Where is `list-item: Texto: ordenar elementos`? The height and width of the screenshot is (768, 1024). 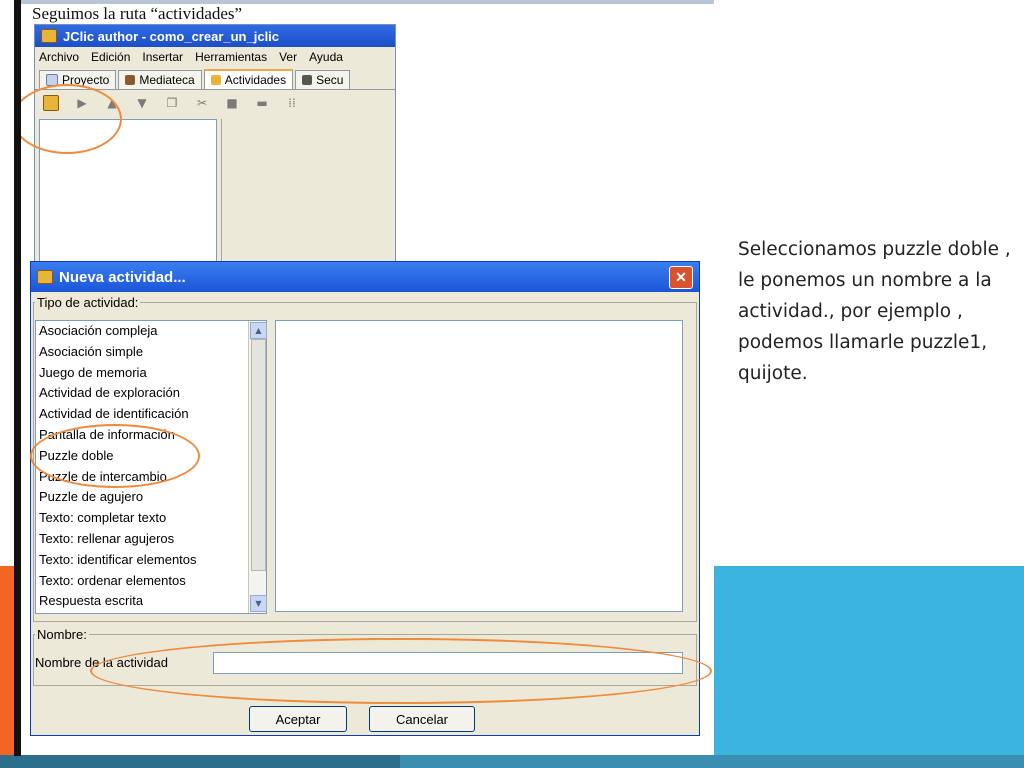
list-item: Texto: ordenar elementos is located at coordinates (151, 581).